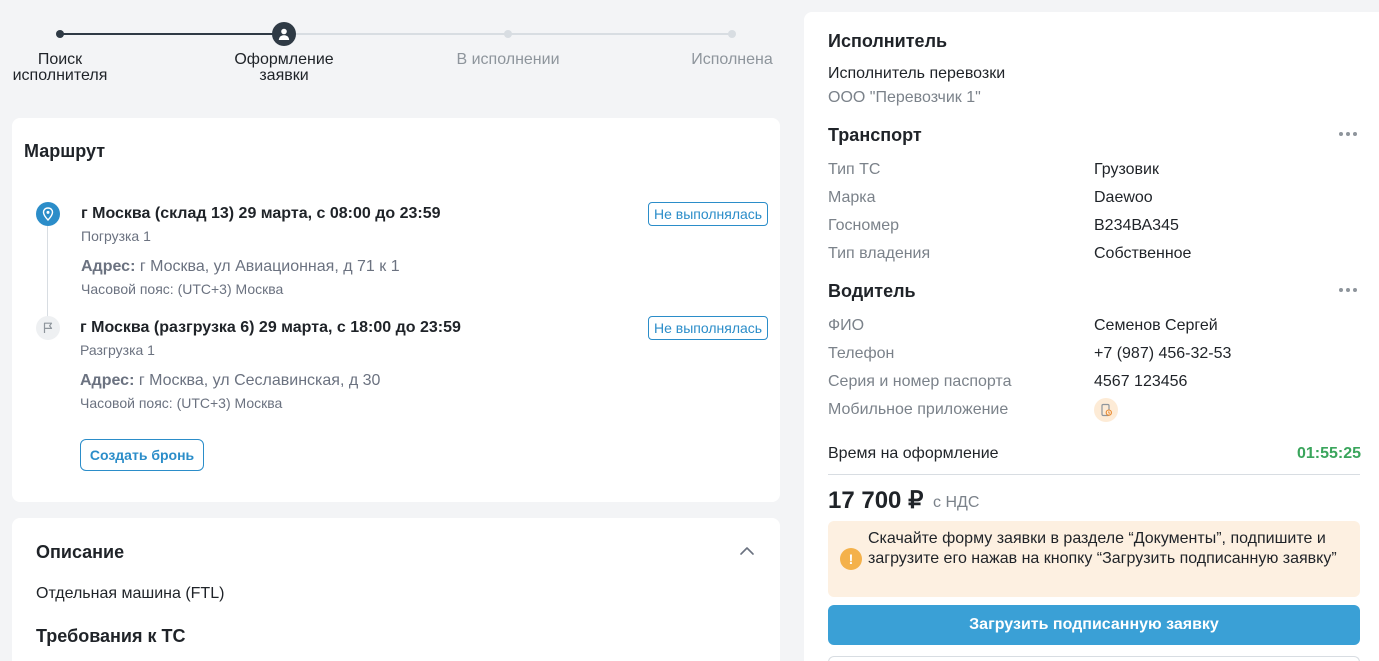 The height and width of the screenshot is (661, 1379). What do you see at coordinates (904, 97) in the screenshot?
I see `executor-value: ООО "Перевозчик 1"` at bounding box center [904, 97].